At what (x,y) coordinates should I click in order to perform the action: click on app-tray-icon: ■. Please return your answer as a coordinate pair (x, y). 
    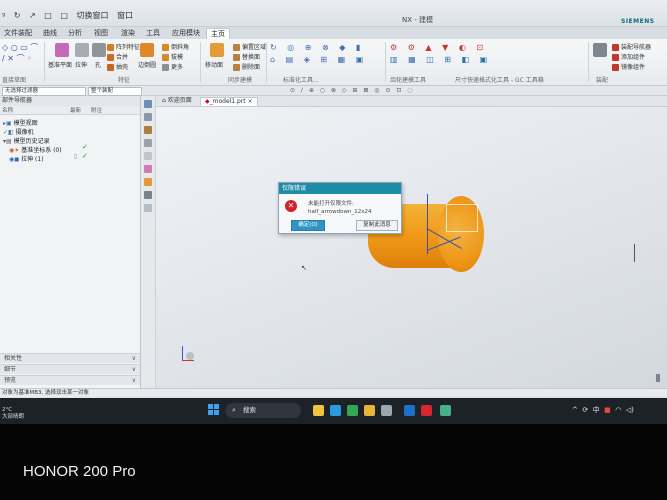
    Looking at the image, I should click on (607, 410).